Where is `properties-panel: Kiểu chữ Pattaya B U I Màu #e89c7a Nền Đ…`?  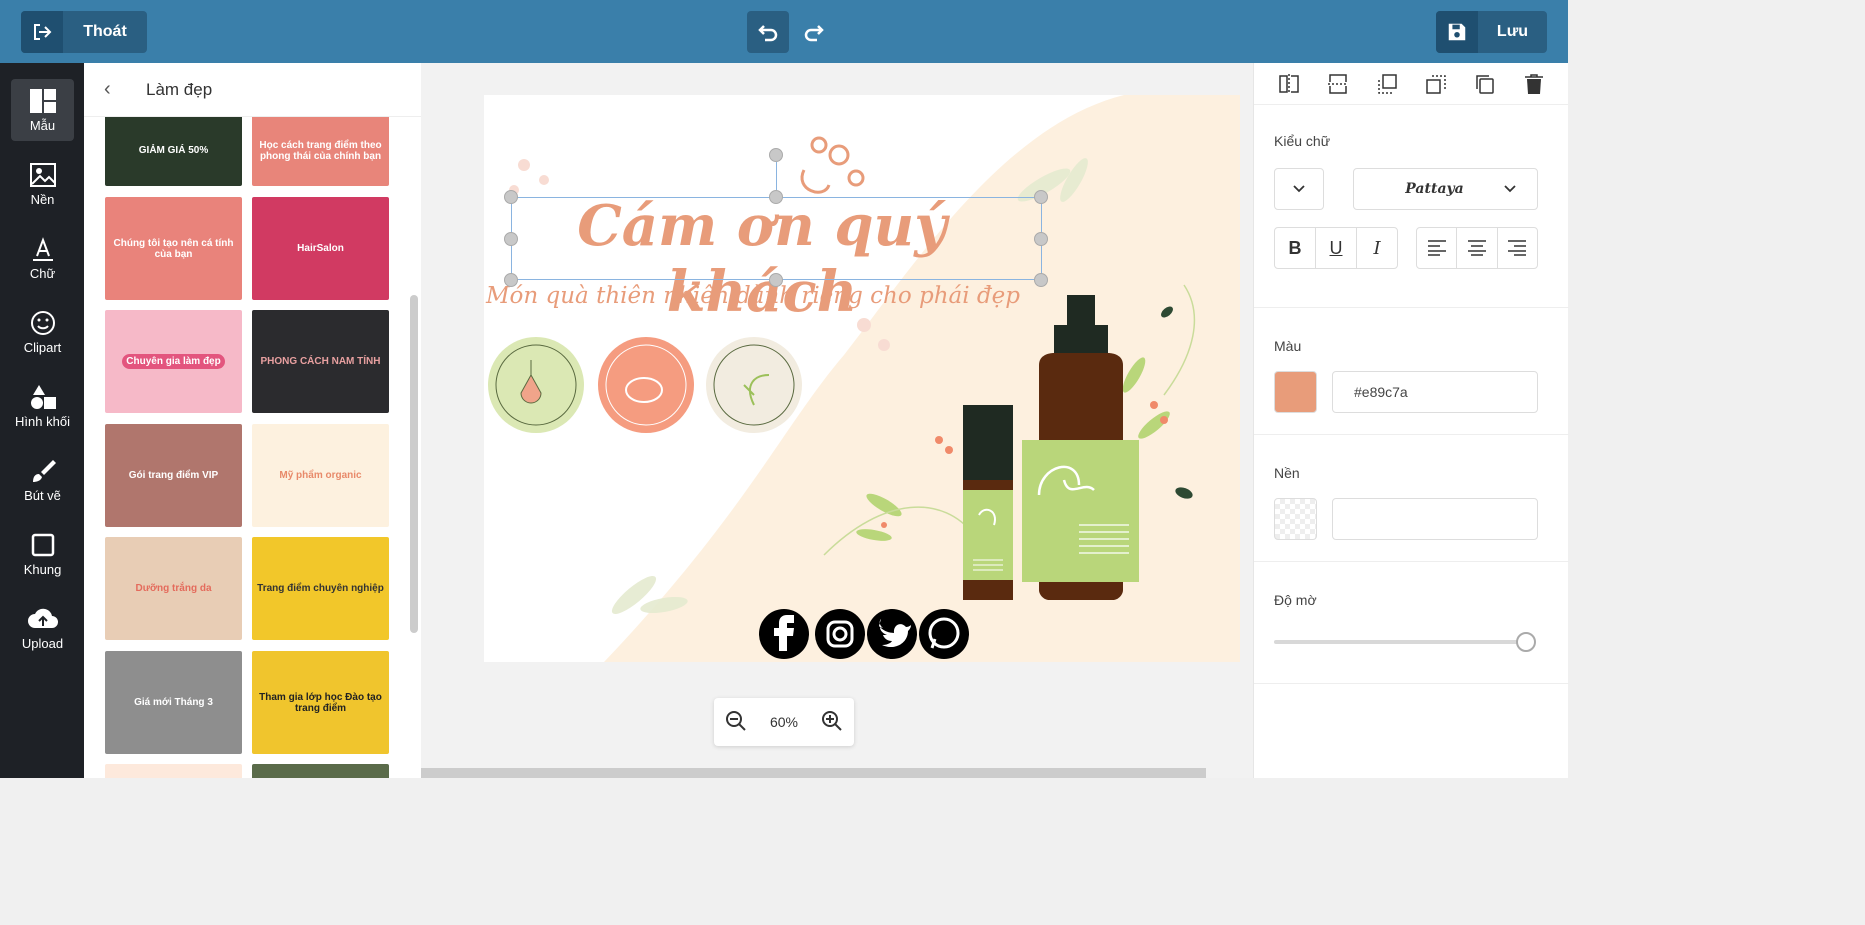 properties-panel: Kiểu chữ Pattaya B U I Màu #e89c7a Nền Đ… is located at coordinates (1411, 420).